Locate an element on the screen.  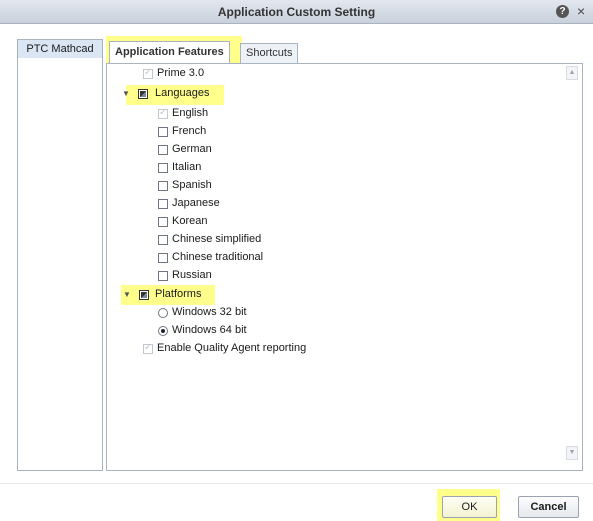
platforms-checkbox is located at coordinates (144, 295).